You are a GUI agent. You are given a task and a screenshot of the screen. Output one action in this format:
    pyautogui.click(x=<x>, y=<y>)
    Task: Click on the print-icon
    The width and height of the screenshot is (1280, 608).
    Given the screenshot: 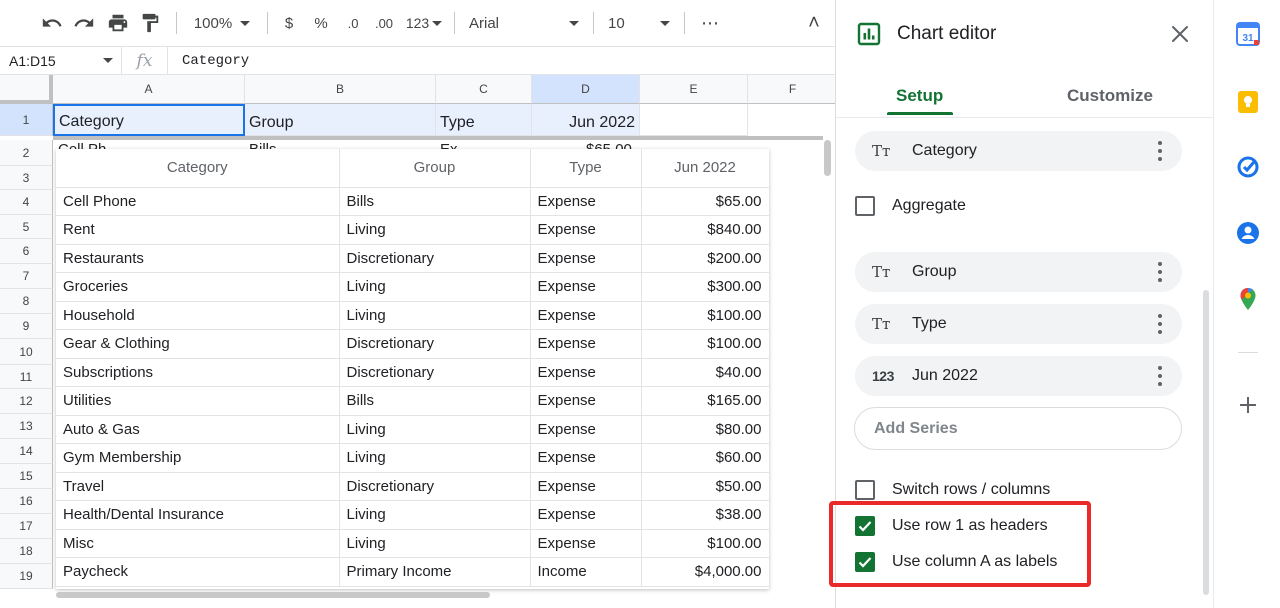 What is the action you would take?
    pyautogui.click(x=118, y=23)
    